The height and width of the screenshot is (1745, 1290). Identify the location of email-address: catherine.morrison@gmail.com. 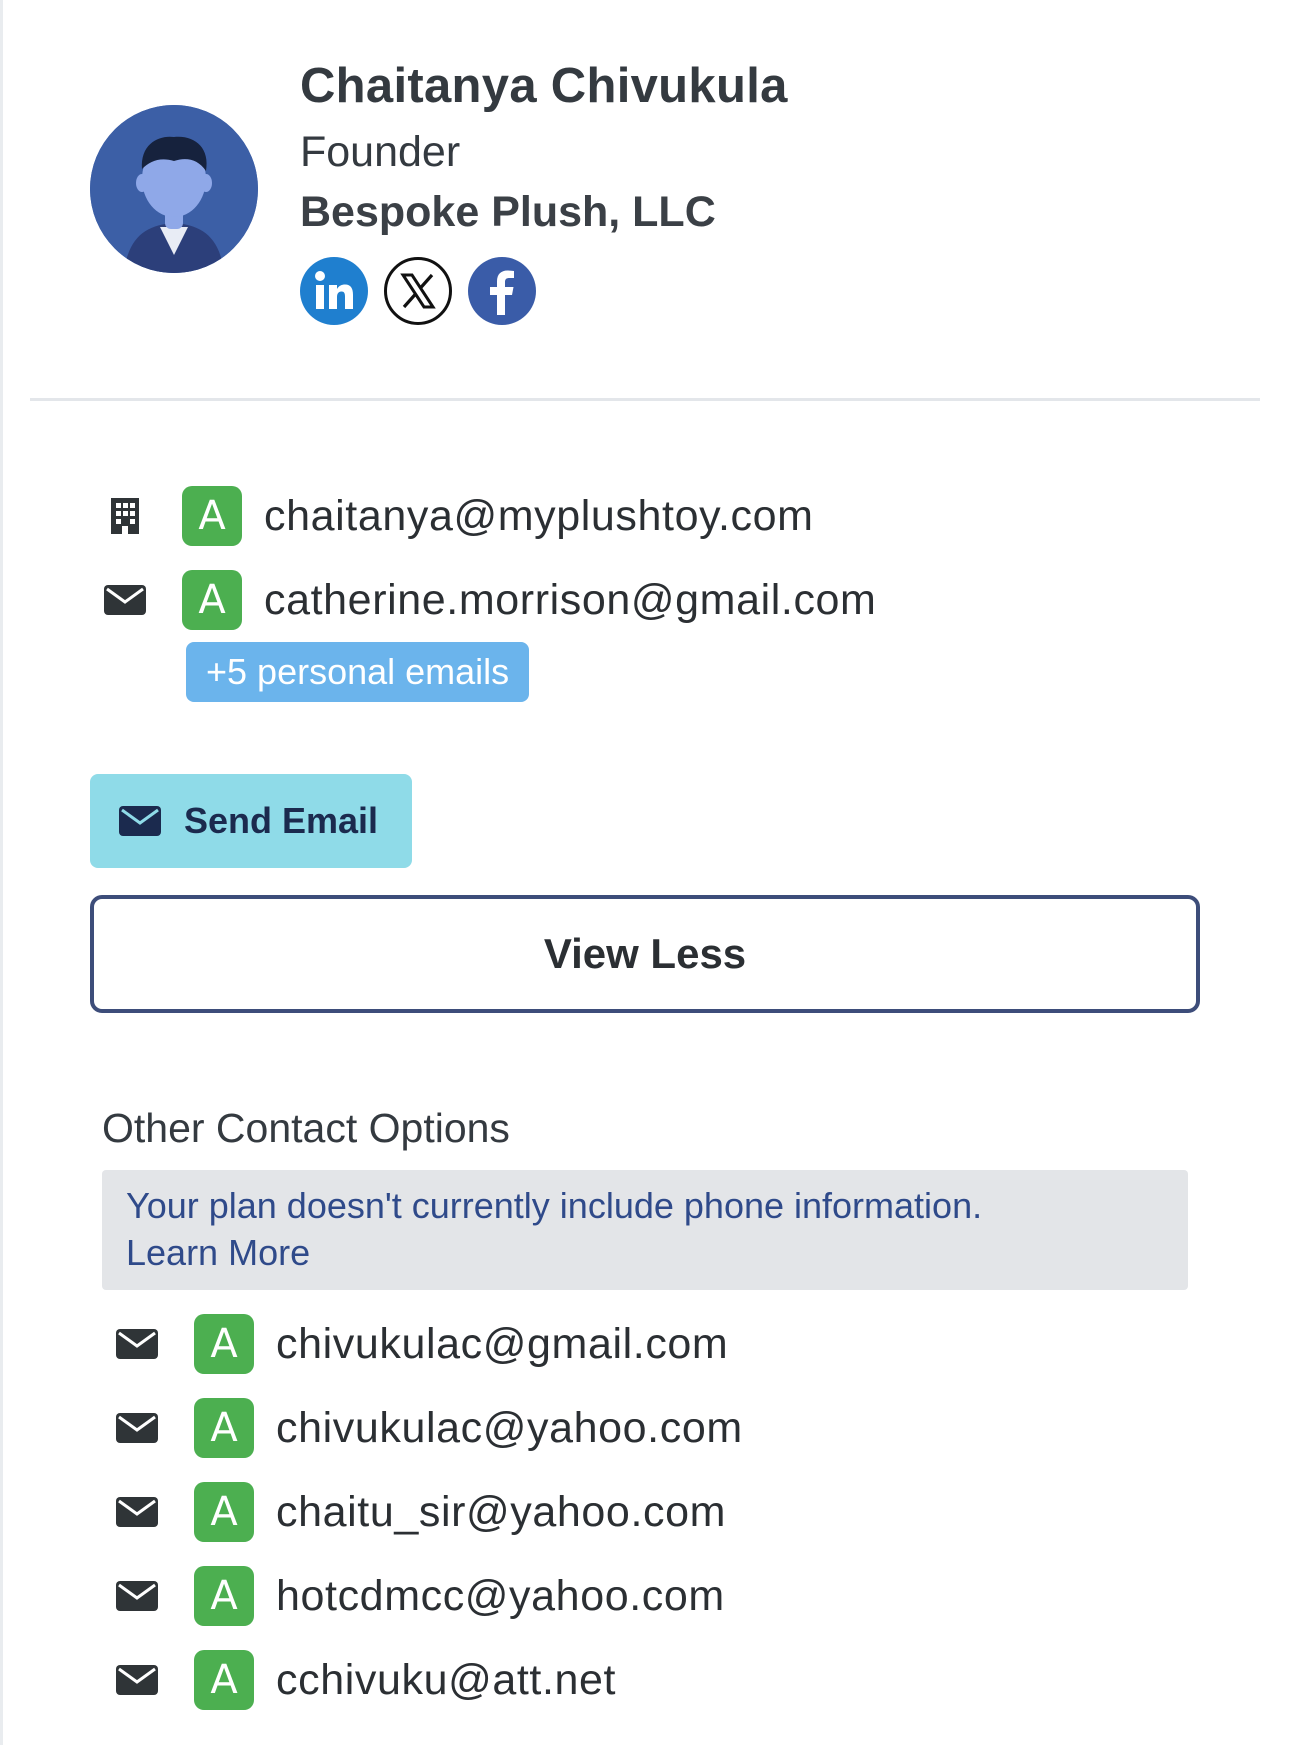
(570, 600).